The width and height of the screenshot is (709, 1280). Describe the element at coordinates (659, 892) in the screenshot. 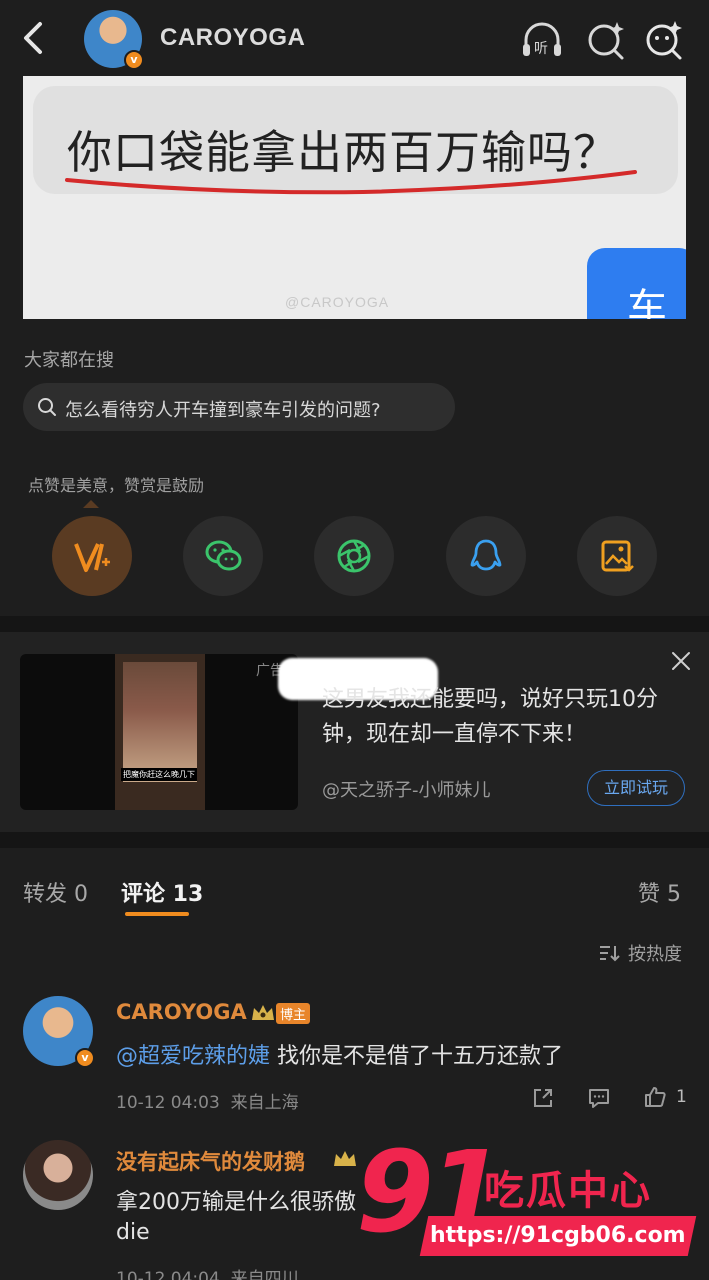

I see `tab-likes: 赞 5` at that location.